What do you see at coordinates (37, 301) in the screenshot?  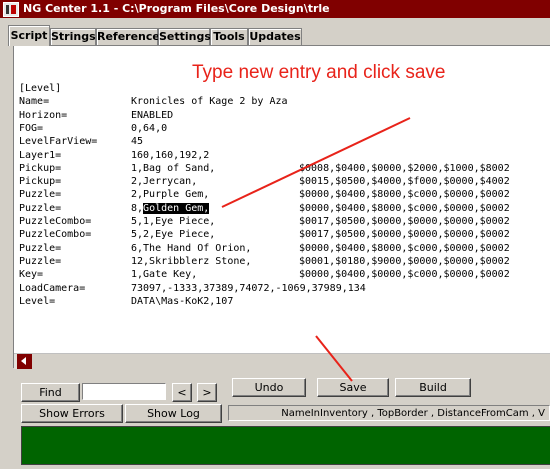 I see `script-key: Level=` at bounding box center [37, 301].